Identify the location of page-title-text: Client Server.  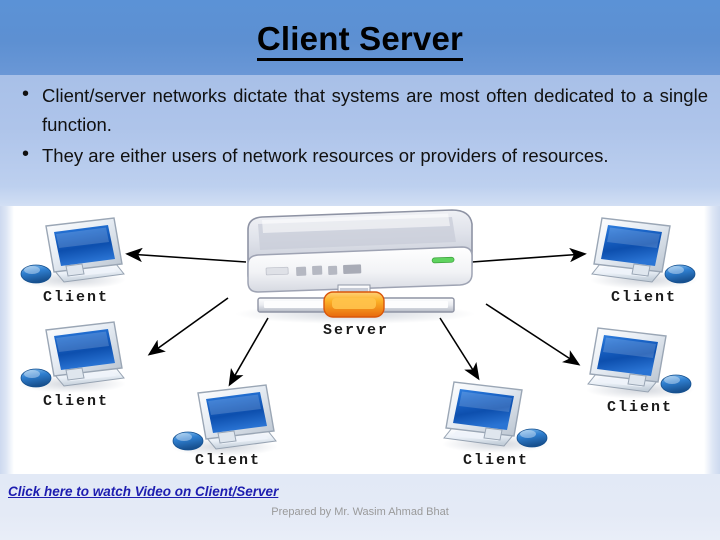
(360, 40).